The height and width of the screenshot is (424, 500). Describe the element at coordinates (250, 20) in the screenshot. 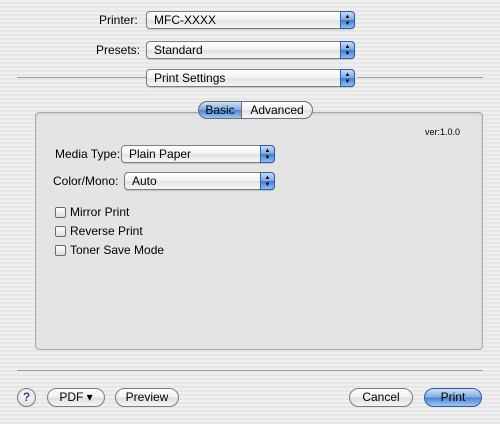

I see `printer-select: MFC-XXXX ▲ ▼` at that location.